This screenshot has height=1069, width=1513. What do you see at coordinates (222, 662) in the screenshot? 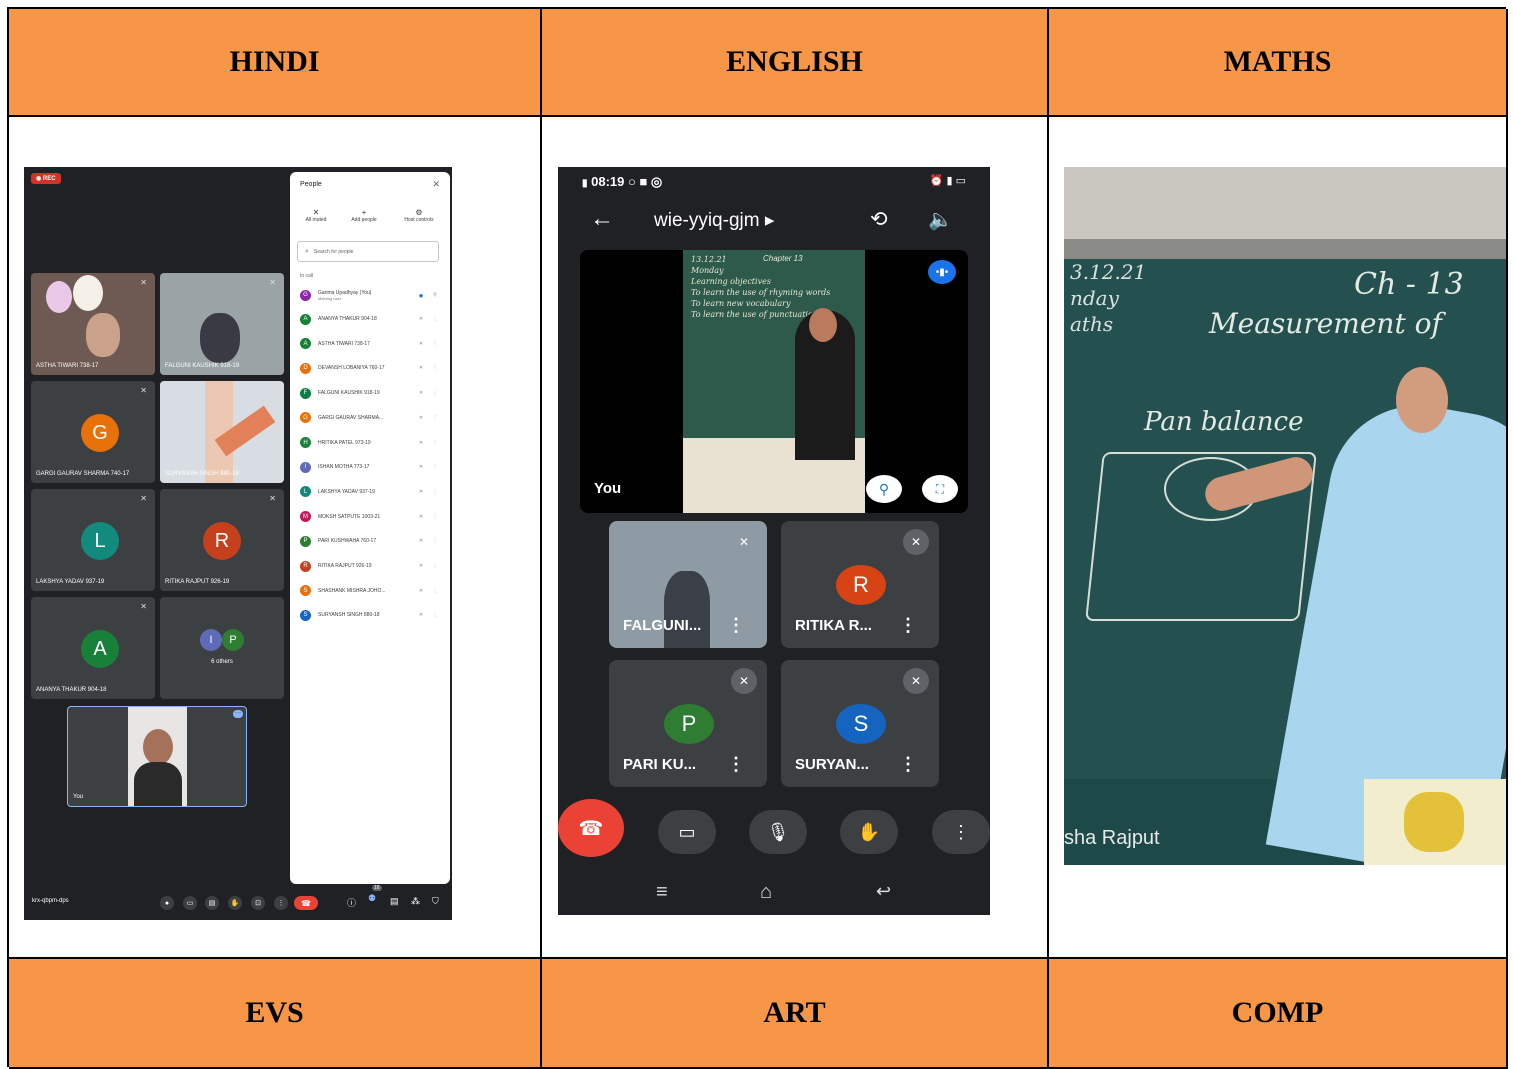
I see `others-count: 6 others` at bounding box center [222, 662].